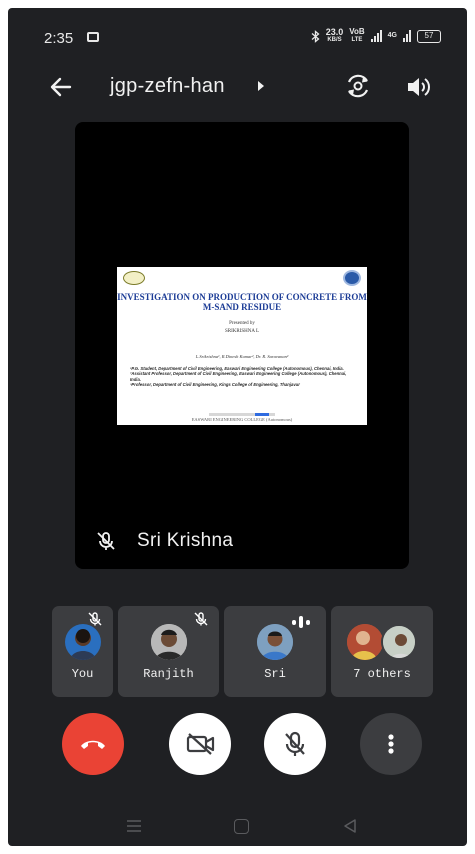 This screenshot has width=475, height=854. Describe the element at coordinates (61, 87) in the screenshot. I see `back-arrow-icon` at that location.